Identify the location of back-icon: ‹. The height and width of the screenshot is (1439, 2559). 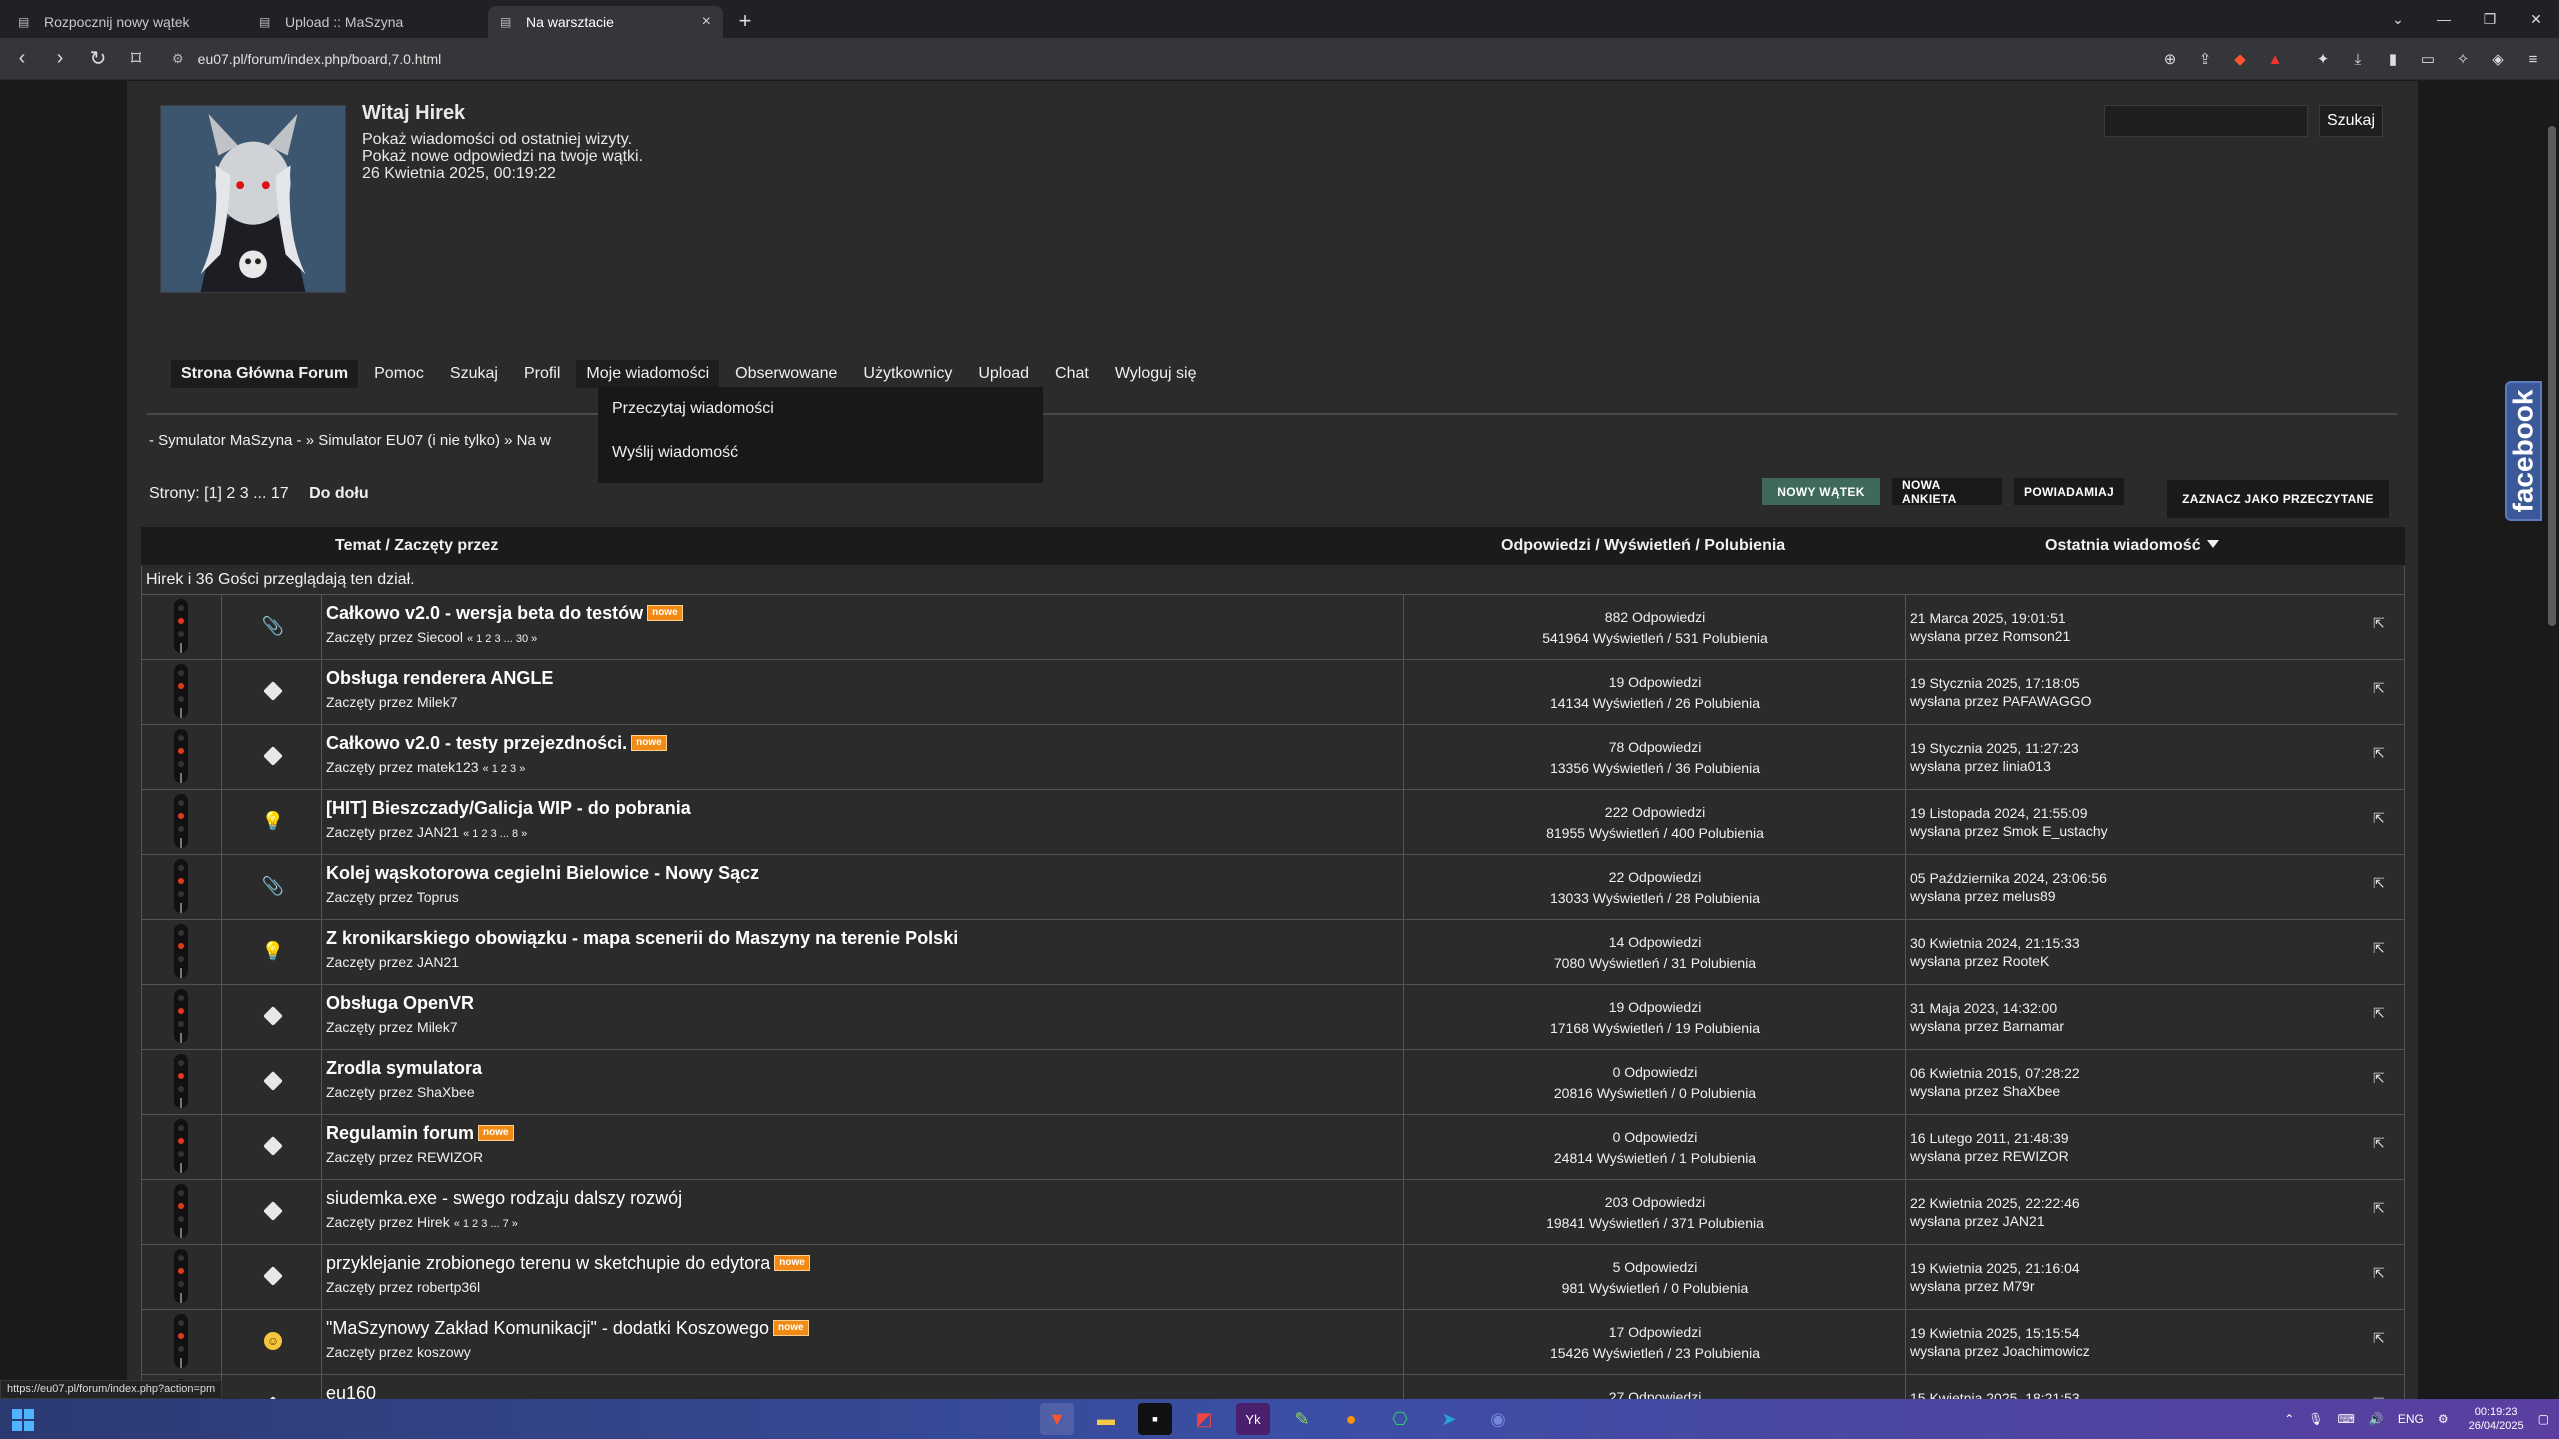
(22, 59).